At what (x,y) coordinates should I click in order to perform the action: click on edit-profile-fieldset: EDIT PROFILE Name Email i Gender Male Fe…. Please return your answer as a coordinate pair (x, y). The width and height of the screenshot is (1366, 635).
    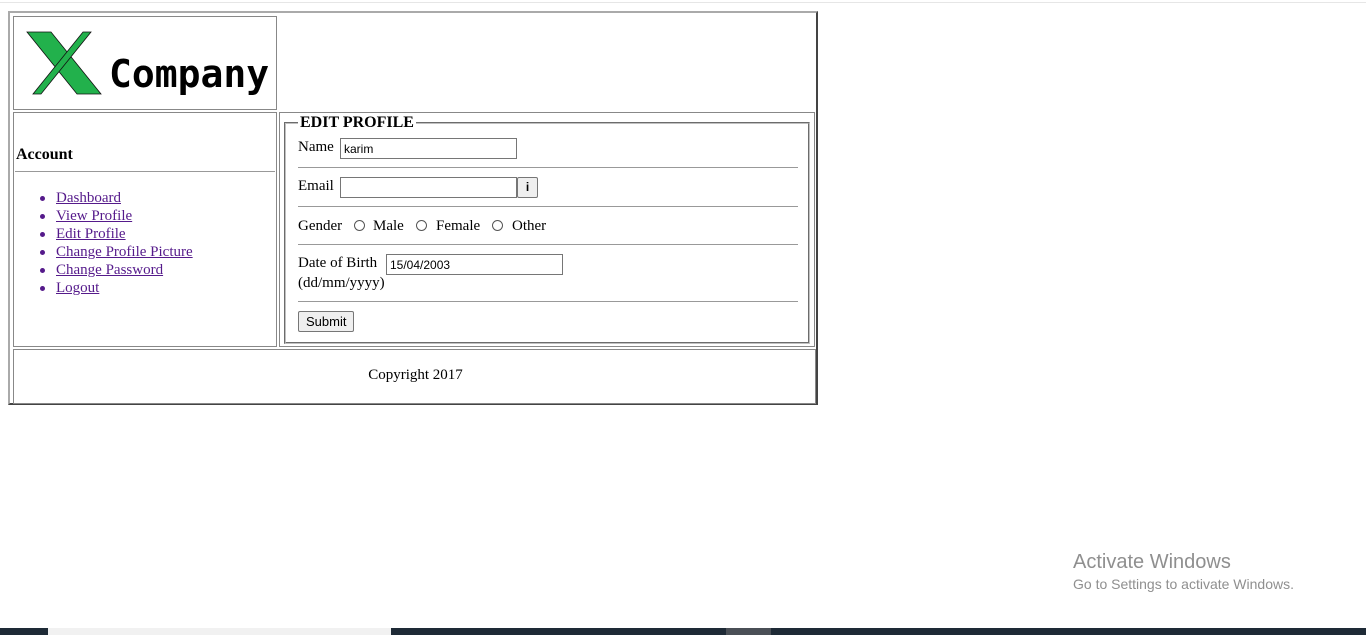
    Looking at the image, I should click on (547, 229).